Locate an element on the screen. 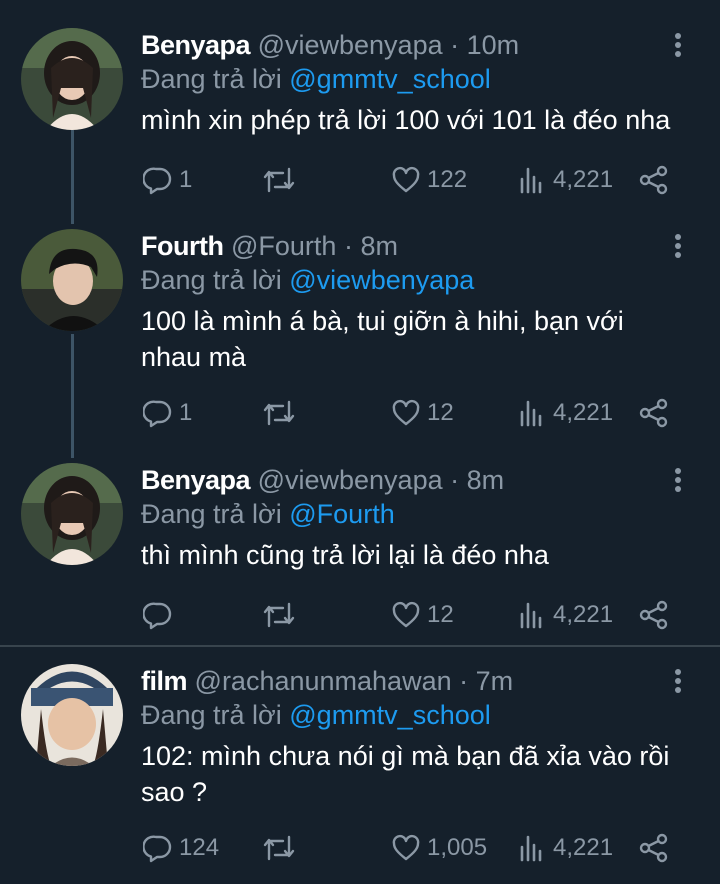 This screenshot has height=884, width=720. display-name: Fourth is located at coordinates (182, 246).